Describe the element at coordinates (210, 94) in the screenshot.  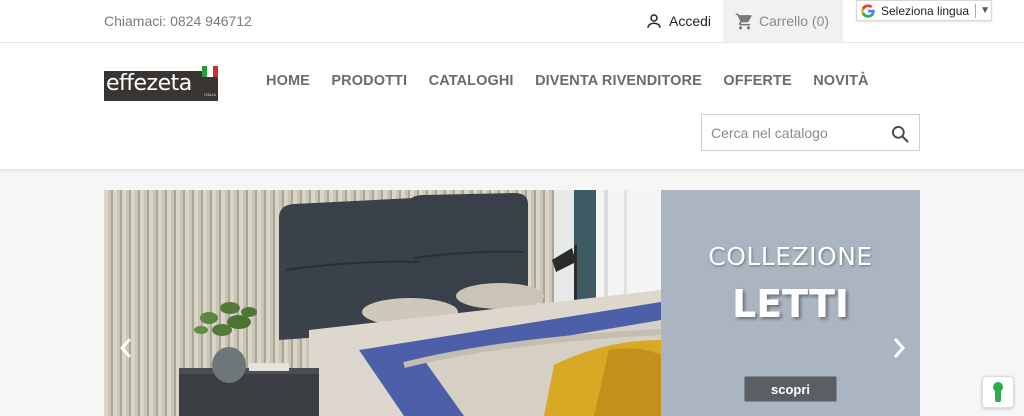
I see `logo-sub: ITALIA` at that location.